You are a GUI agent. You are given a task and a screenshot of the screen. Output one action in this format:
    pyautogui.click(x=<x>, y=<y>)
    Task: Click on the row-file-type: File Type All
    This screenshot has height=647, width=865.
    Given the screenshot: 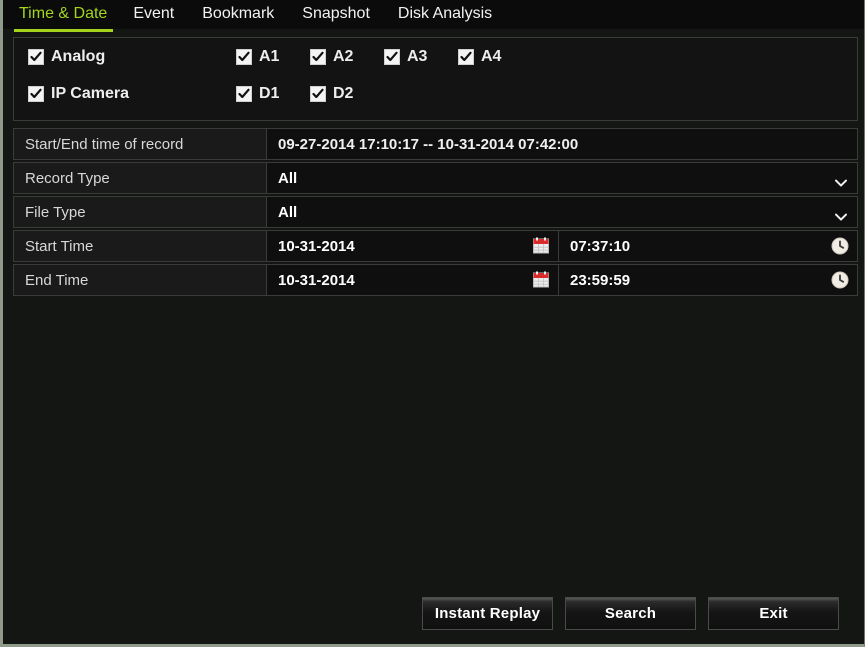 What is the action you would take?
    pyautogui.click(x=435, y=212)
    